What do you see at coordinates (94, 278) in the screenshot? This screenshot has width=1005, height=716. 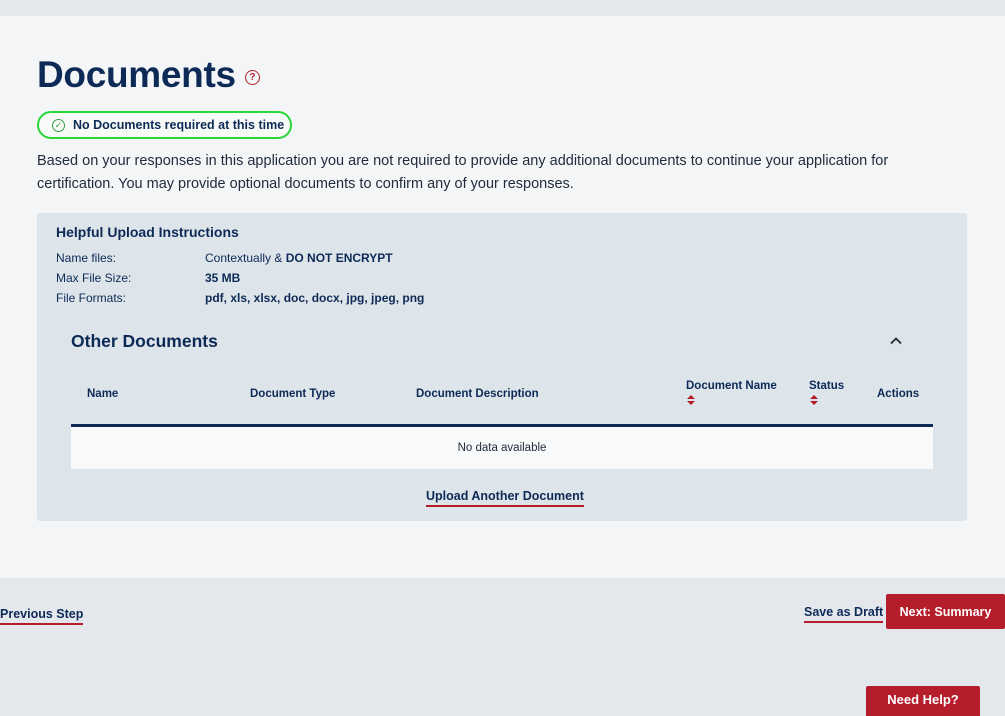 I see `instruction-label: Max File Size:` at bounding box center [94, 278].